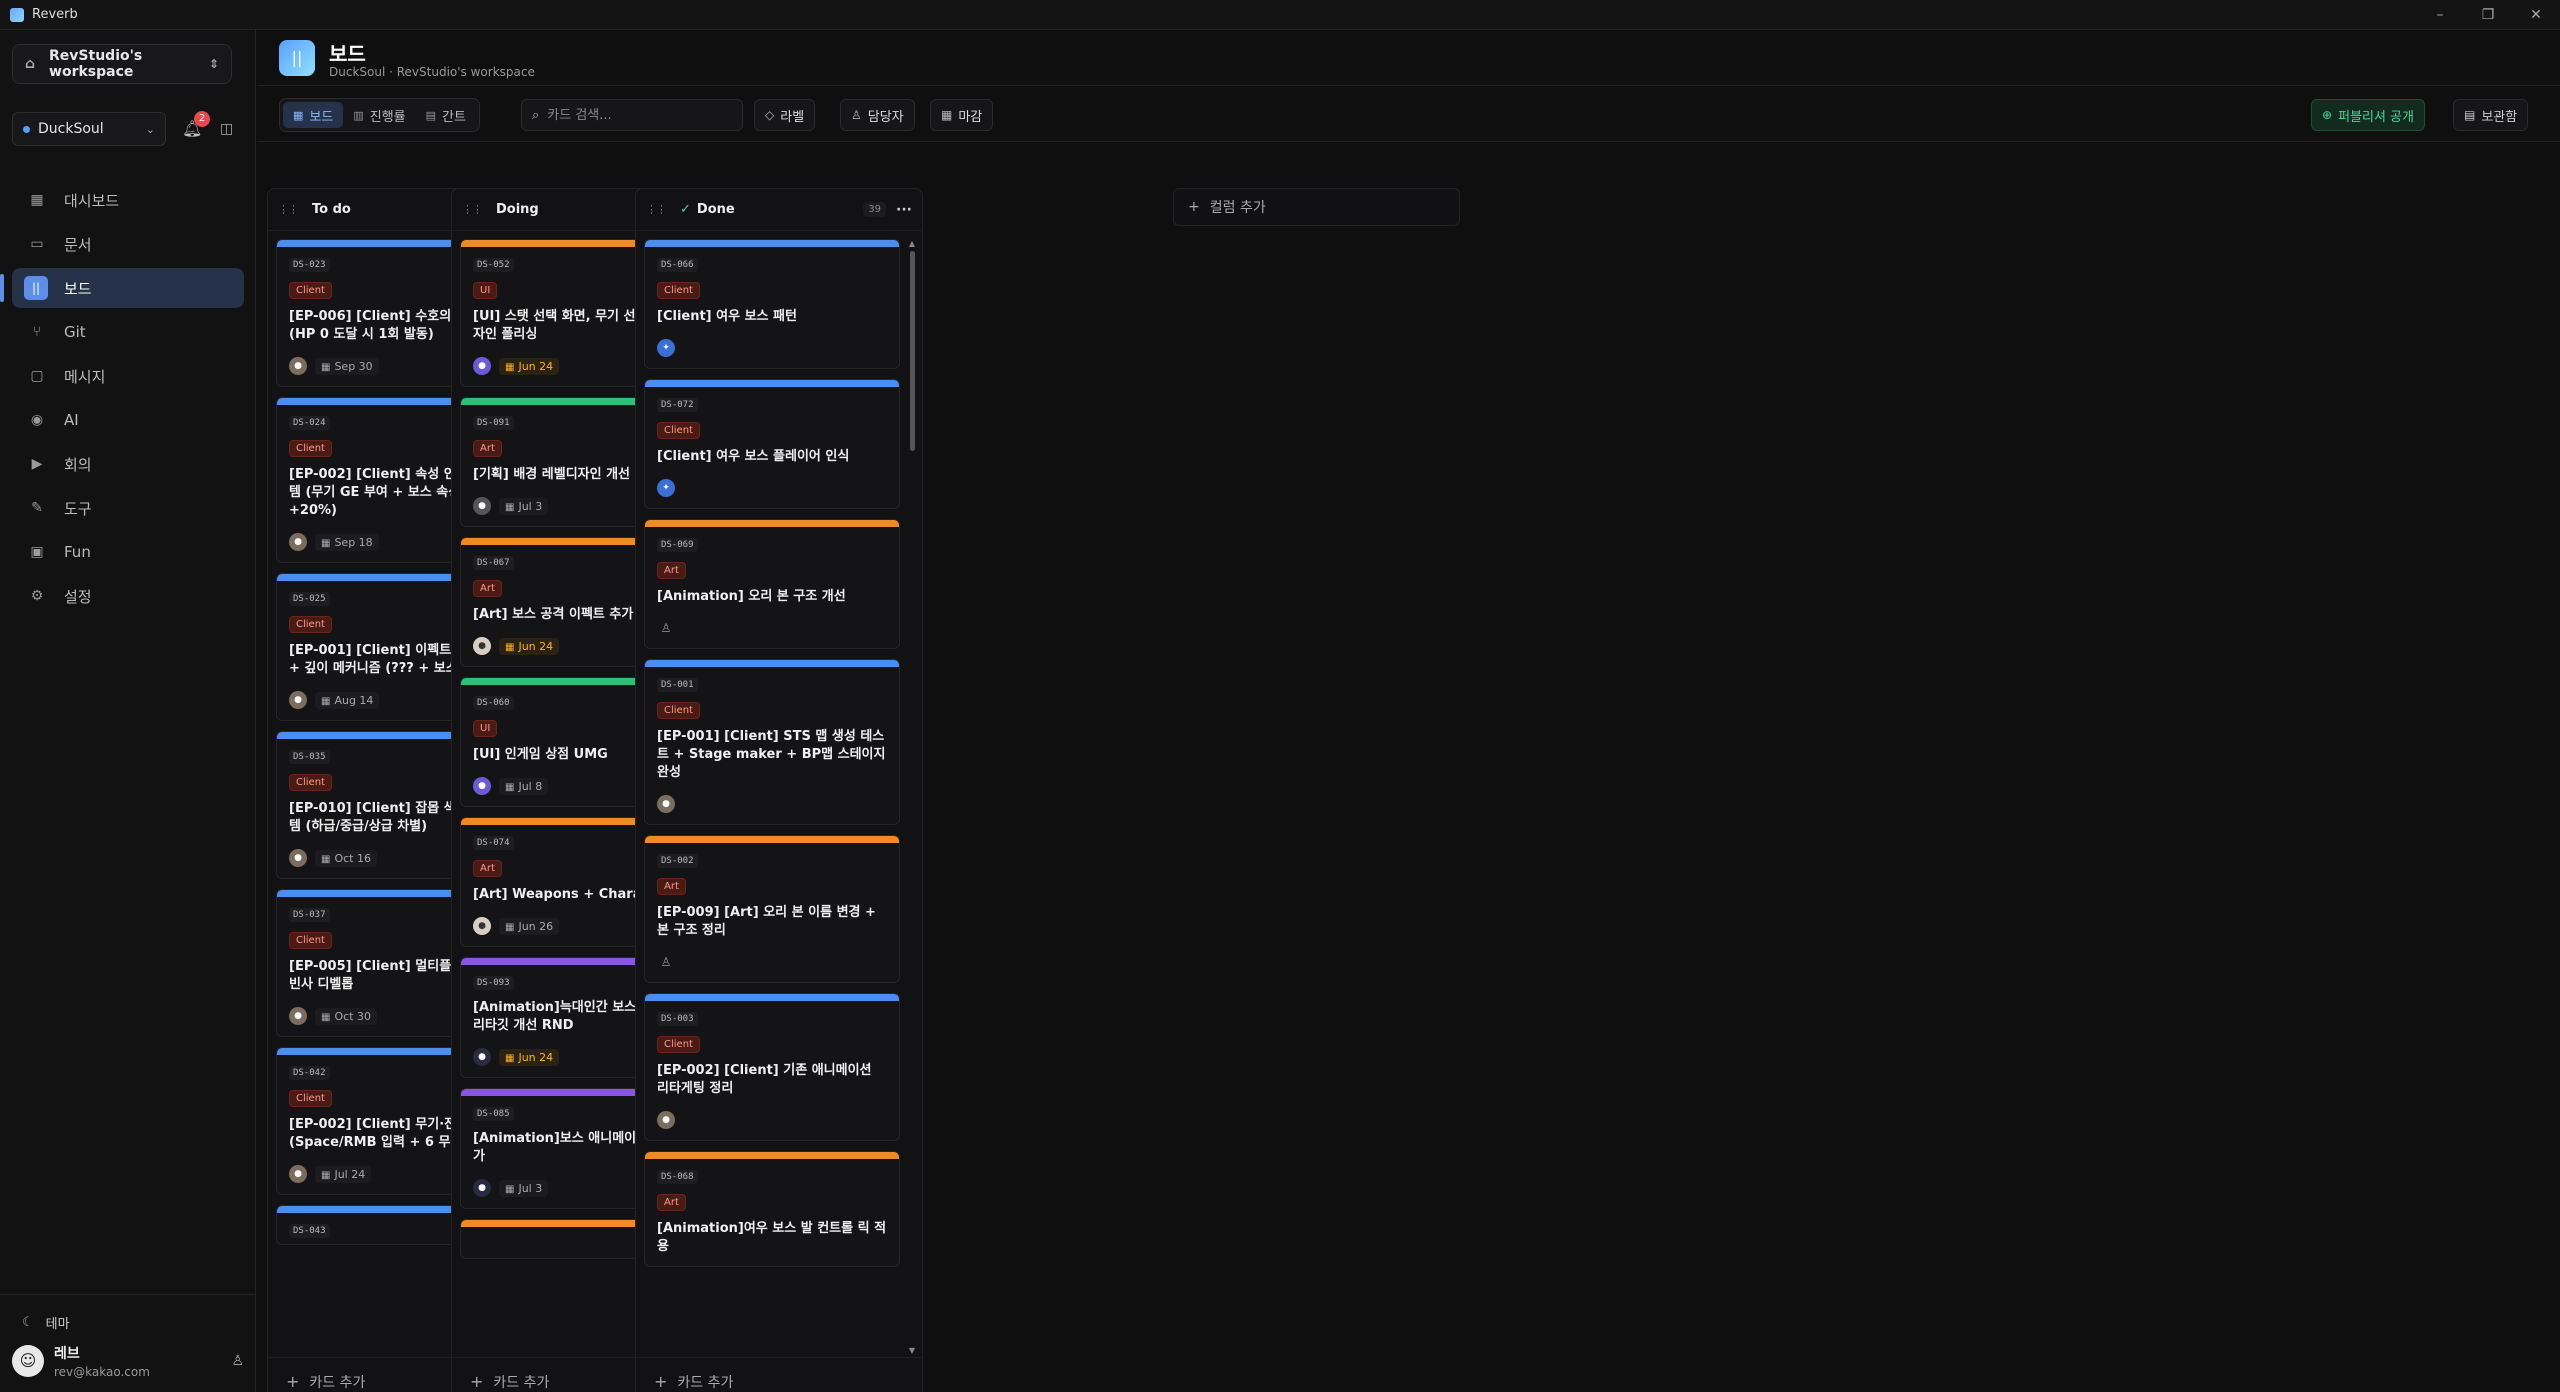 Image resolution: width=2560 pixels, height=1392 pixels. What do you see at coordinates (912, 1350) in the screenshot?
I see `scroll-down-icon: ▼` at bounding box center [912, 1350].